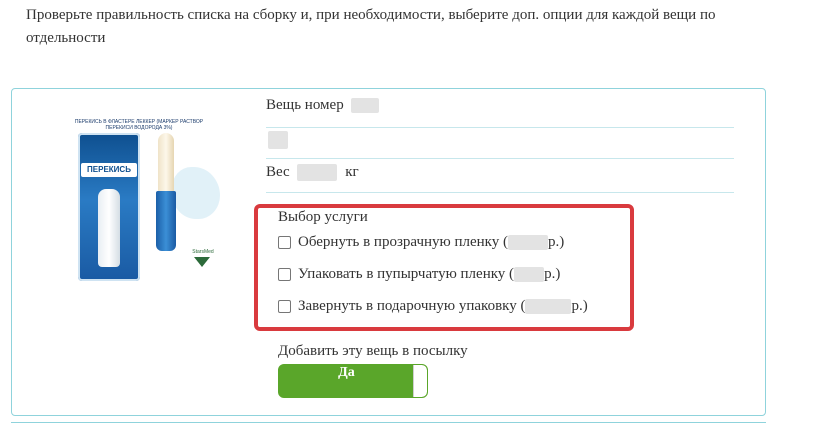 The image size is (816, 426). Describe the element at coordinates (202, 262) in the screenshot. I see `brand-logo-icon` at that location.